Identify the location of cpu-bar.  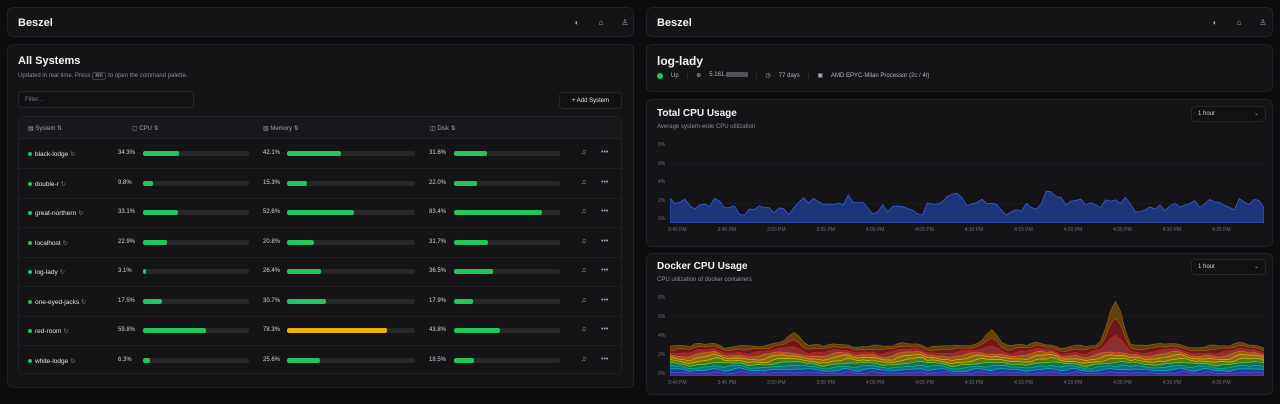
(196, 271).